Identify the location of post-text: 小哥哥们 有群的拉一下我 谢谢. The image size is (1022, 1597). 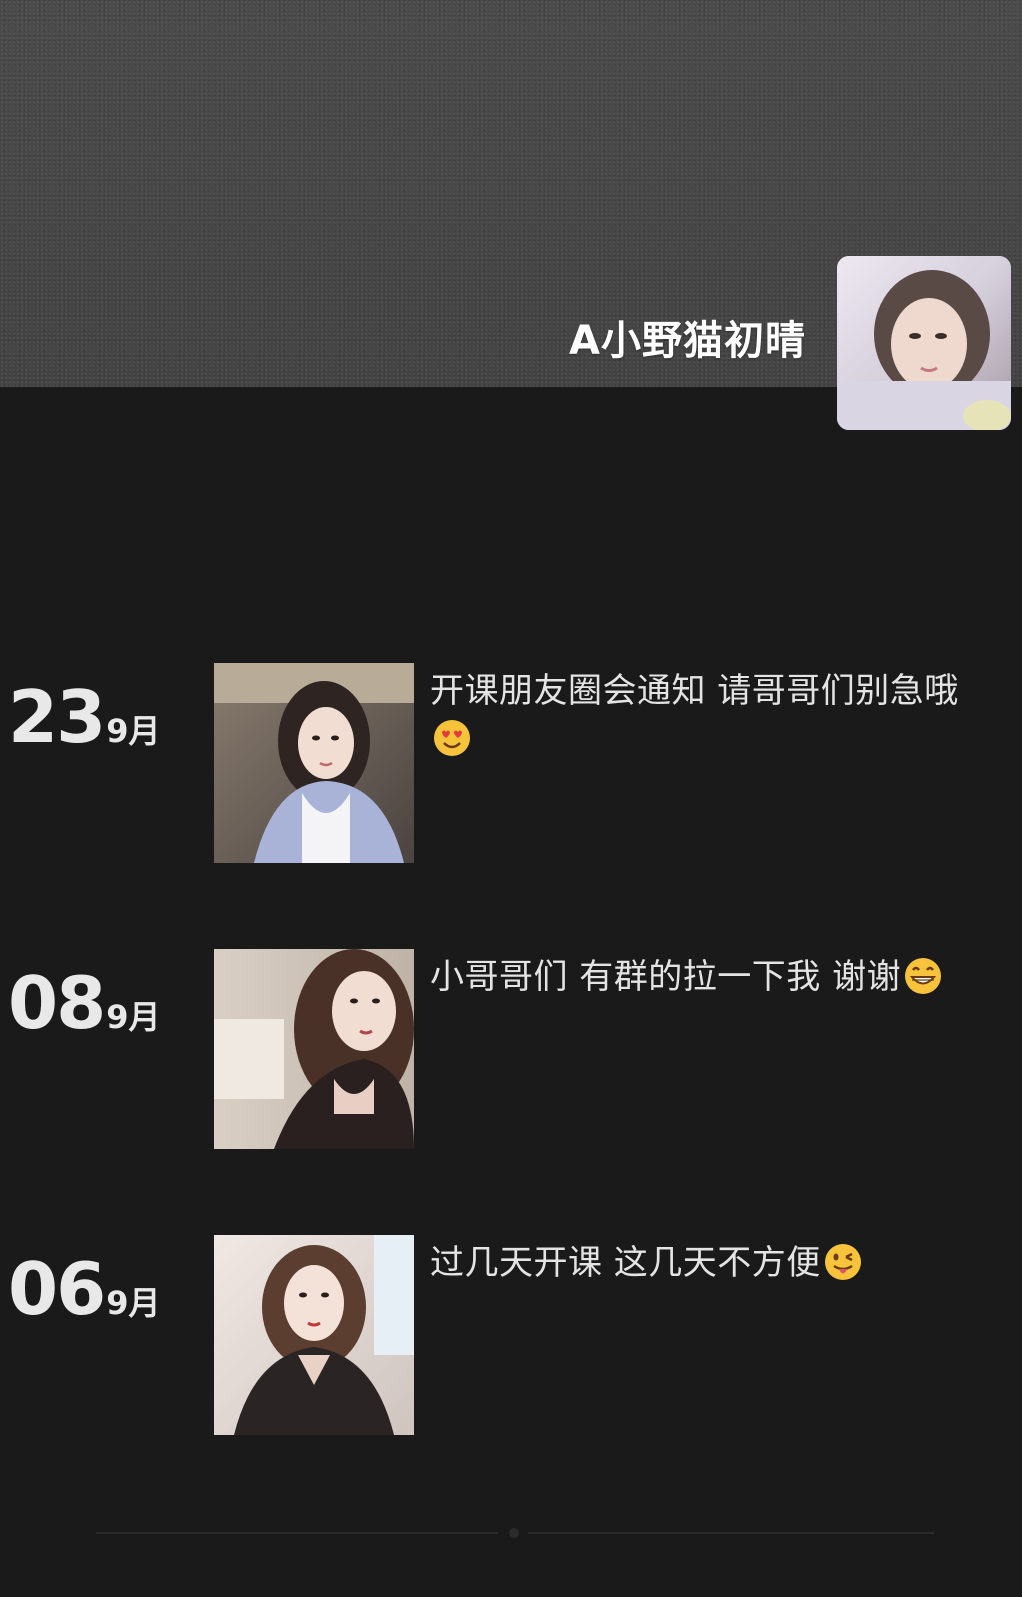
(722, 977).